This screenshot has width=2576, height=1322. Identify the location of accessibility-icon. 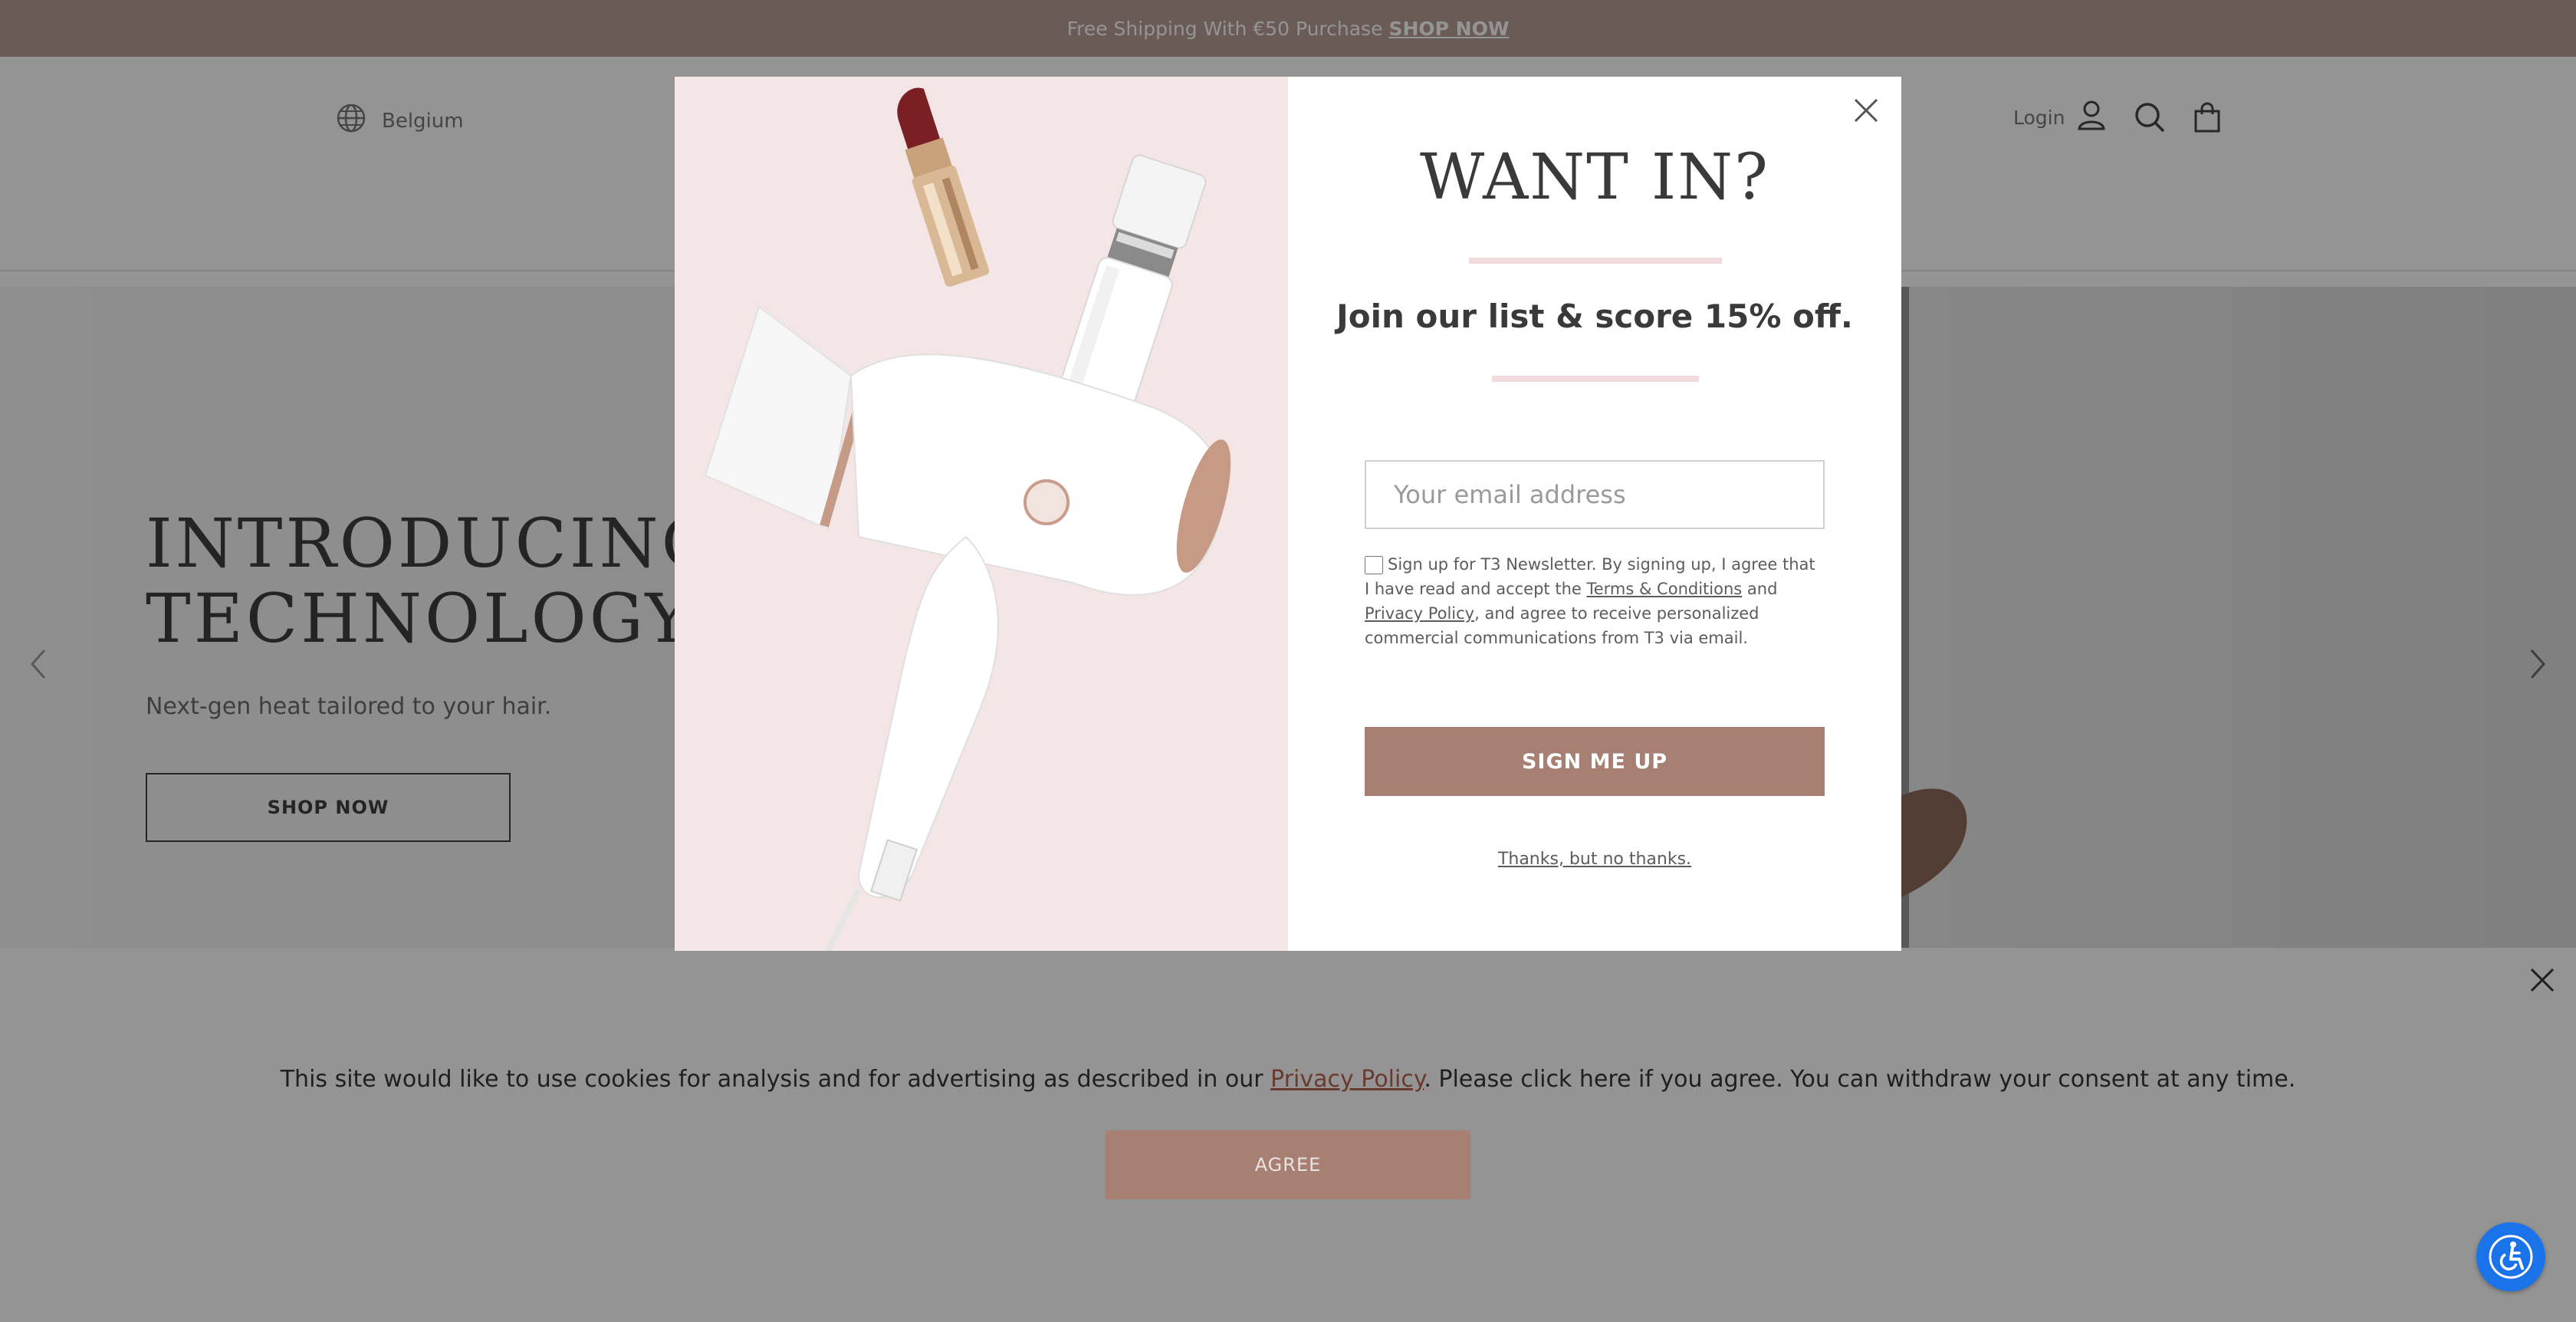
(2511, 1256).